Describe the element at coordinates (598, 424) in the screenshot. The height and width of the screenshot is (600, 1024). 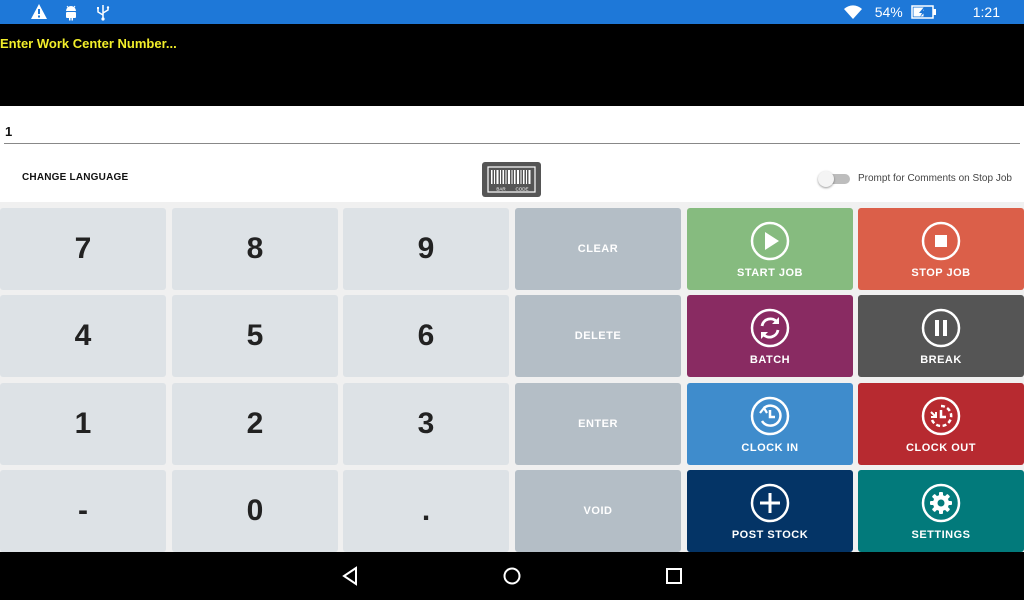
I see `enter-button: ENTER` at that location.